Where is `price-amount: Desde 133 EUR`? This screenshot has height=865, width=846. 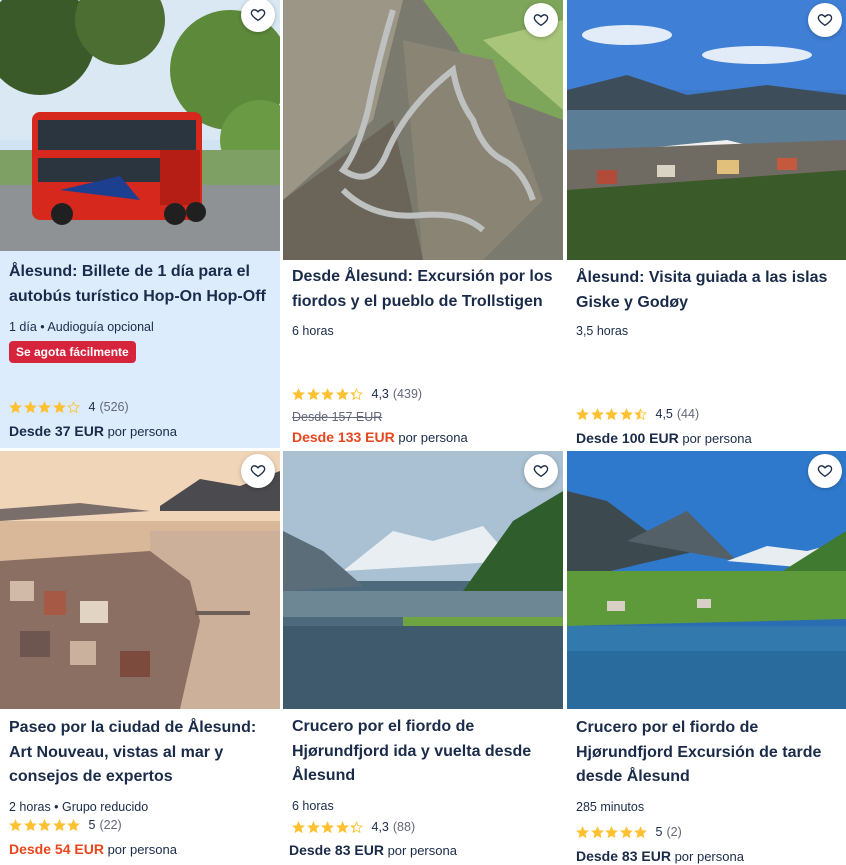 price-amount: Desde 133 EUR is located at coordinates (343, 437).